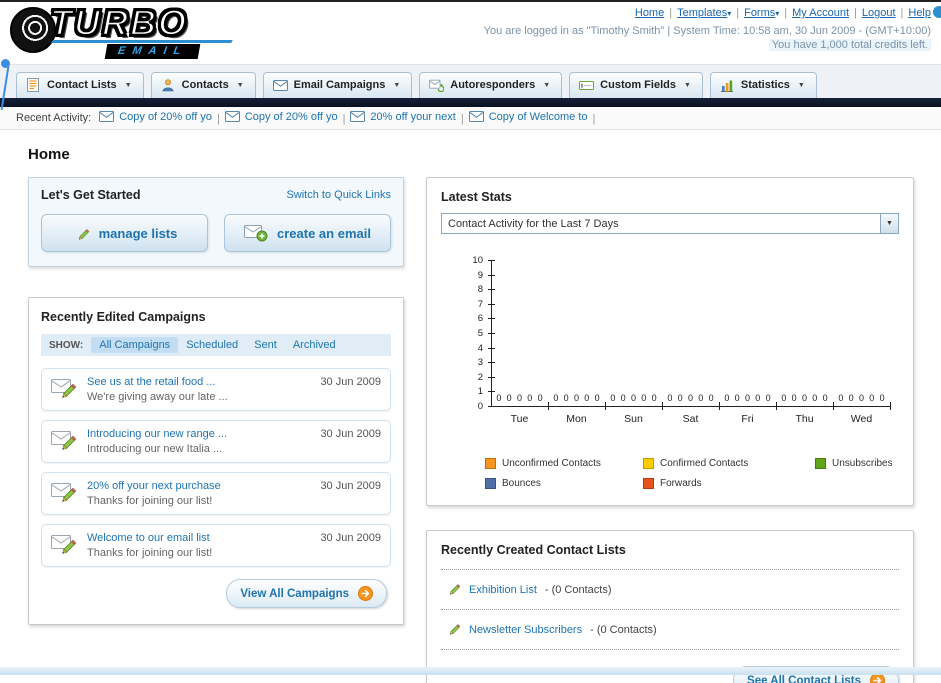  Describe the element at coordinates (919, 13) in the screenshot. I see `top-link-help: Help` at that location.